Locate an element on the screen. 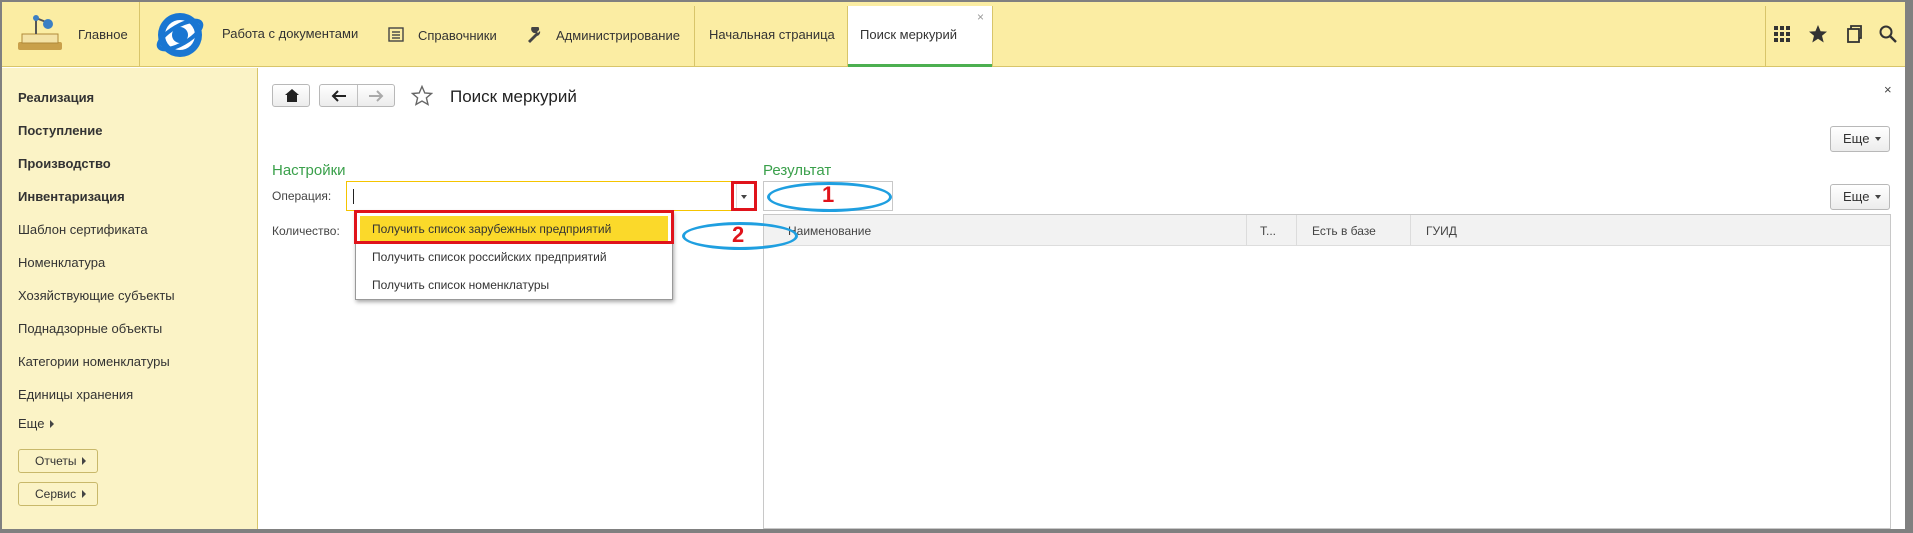 The height and width of the screenshot is (533, 1913). top-bar: Главное Работа с документами Справочники is located at coordinates (953, 34).